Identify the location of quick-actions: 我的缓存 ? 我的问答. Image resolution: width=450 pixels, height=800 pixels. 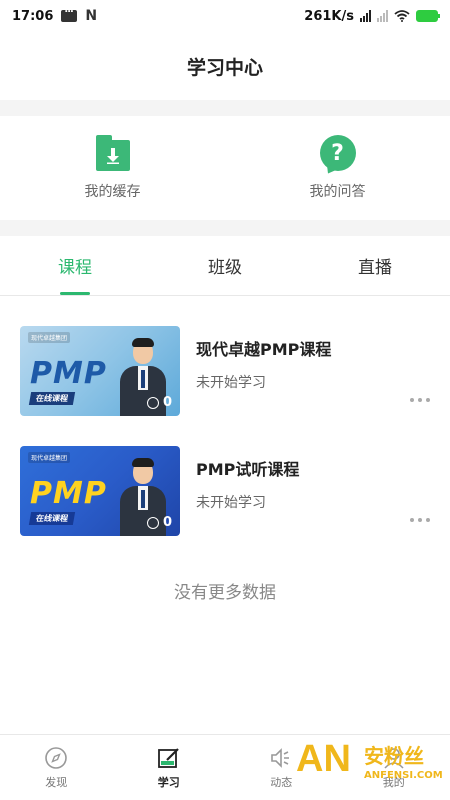
(225, 168).